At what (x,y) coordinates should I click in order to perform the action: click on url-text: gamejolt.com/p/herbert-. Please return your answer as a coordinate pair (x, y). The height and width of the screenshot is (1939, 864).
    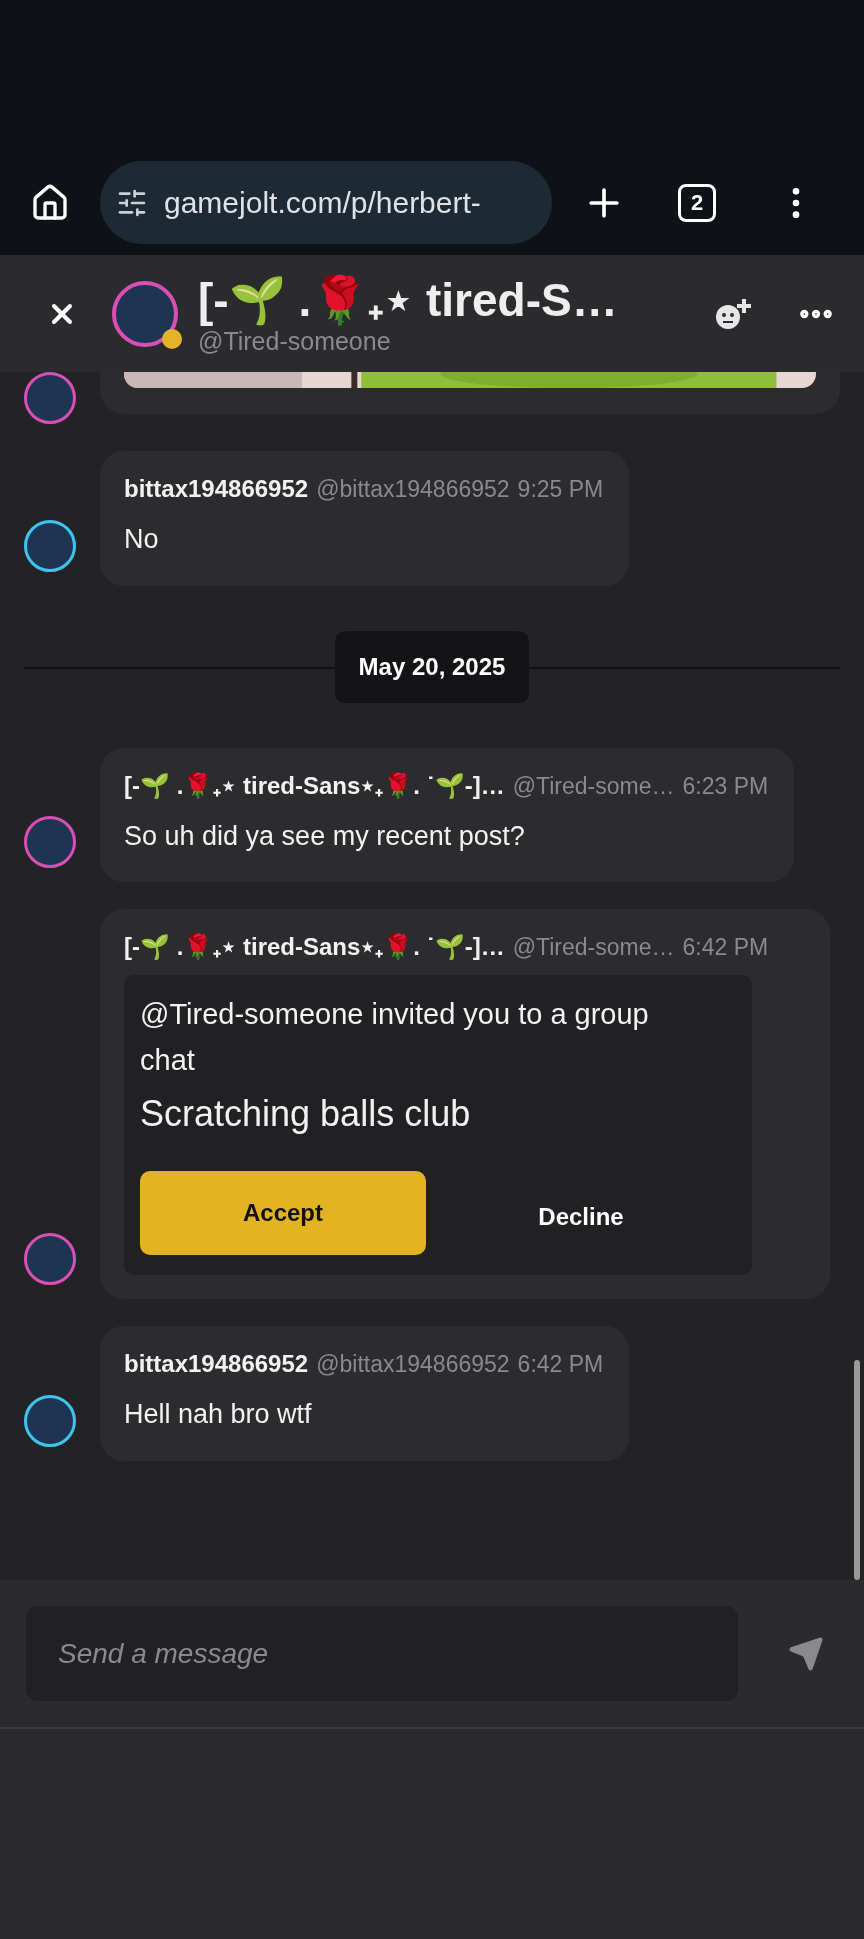
    Looking at the image, I should click on (322, 203).